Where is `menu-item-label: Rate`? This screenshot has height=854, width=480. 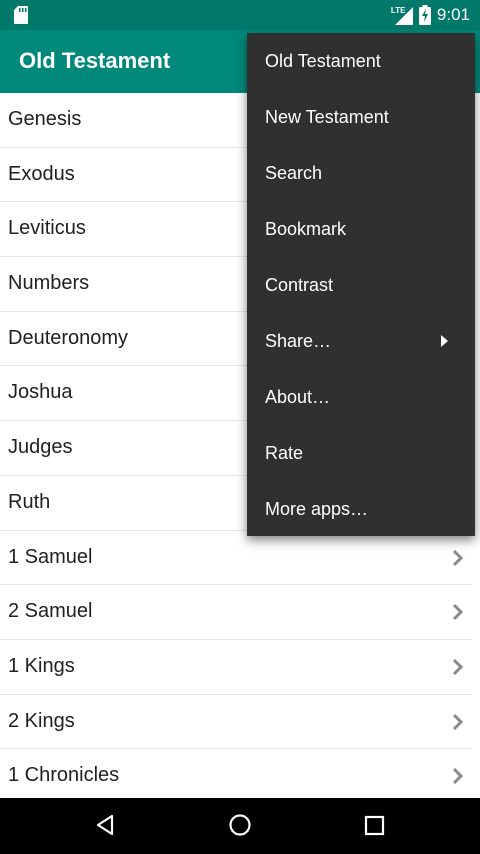 menu-item-label: Rate is located at coordinates (284, 453).